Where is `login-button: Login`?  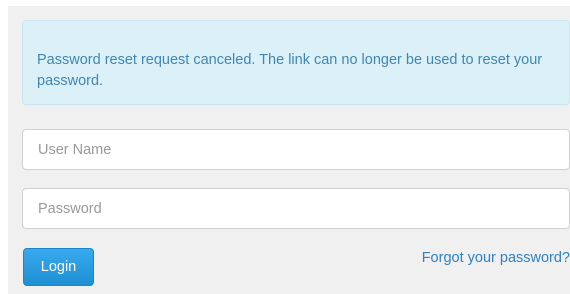
login-button: Login is located at coordinates (58, 267).